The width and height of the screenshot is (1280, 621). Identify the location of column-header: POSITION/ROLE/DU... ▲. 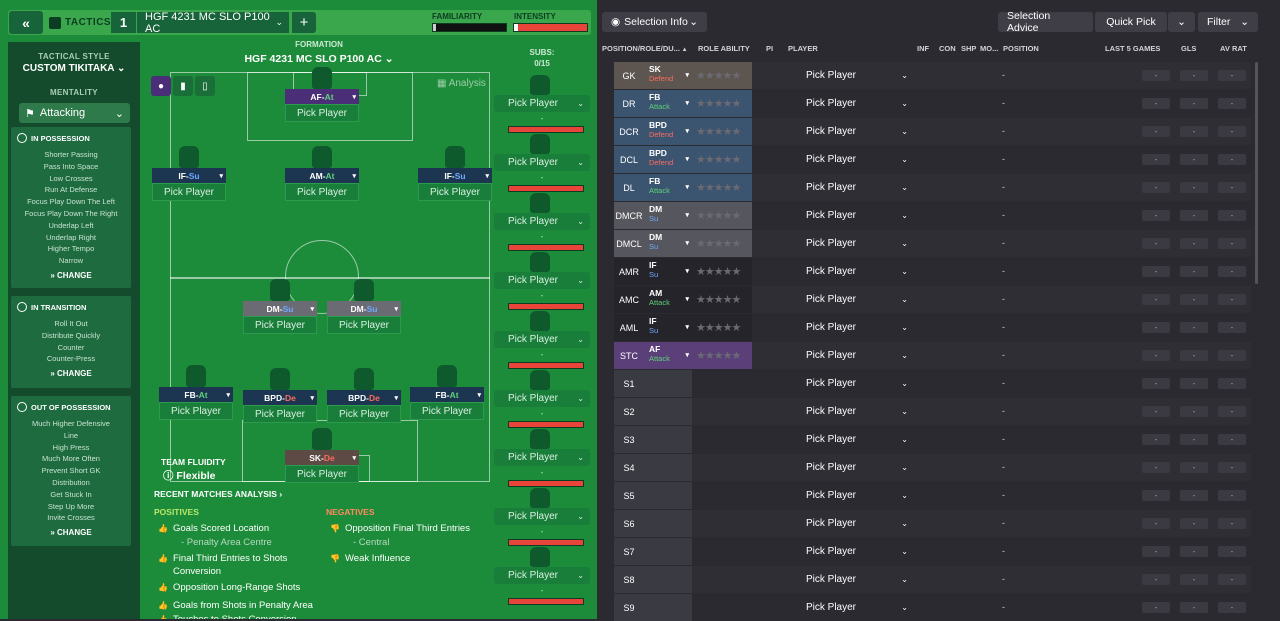
(645, 48).